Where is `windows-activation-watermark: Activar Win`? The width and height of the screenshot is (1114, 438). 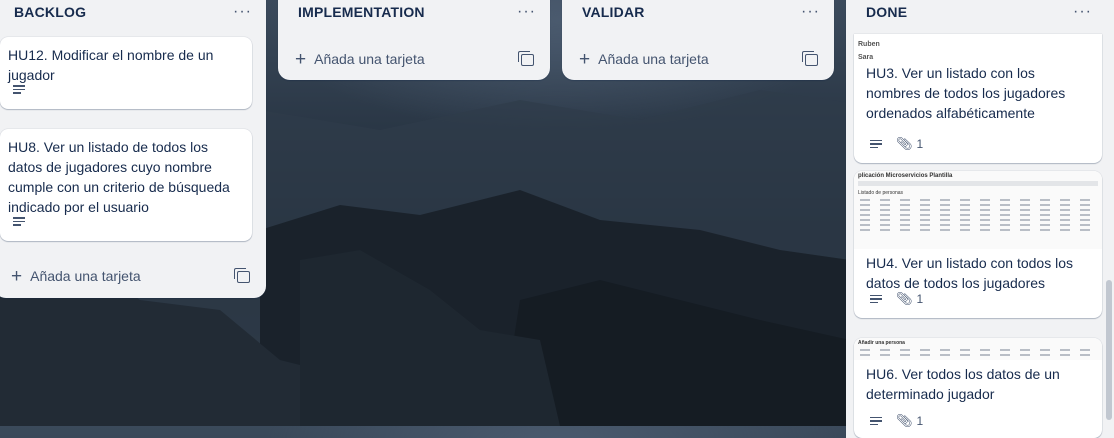
windows-activation-watermark: Activar Win is located at coordinates (1050, 418).